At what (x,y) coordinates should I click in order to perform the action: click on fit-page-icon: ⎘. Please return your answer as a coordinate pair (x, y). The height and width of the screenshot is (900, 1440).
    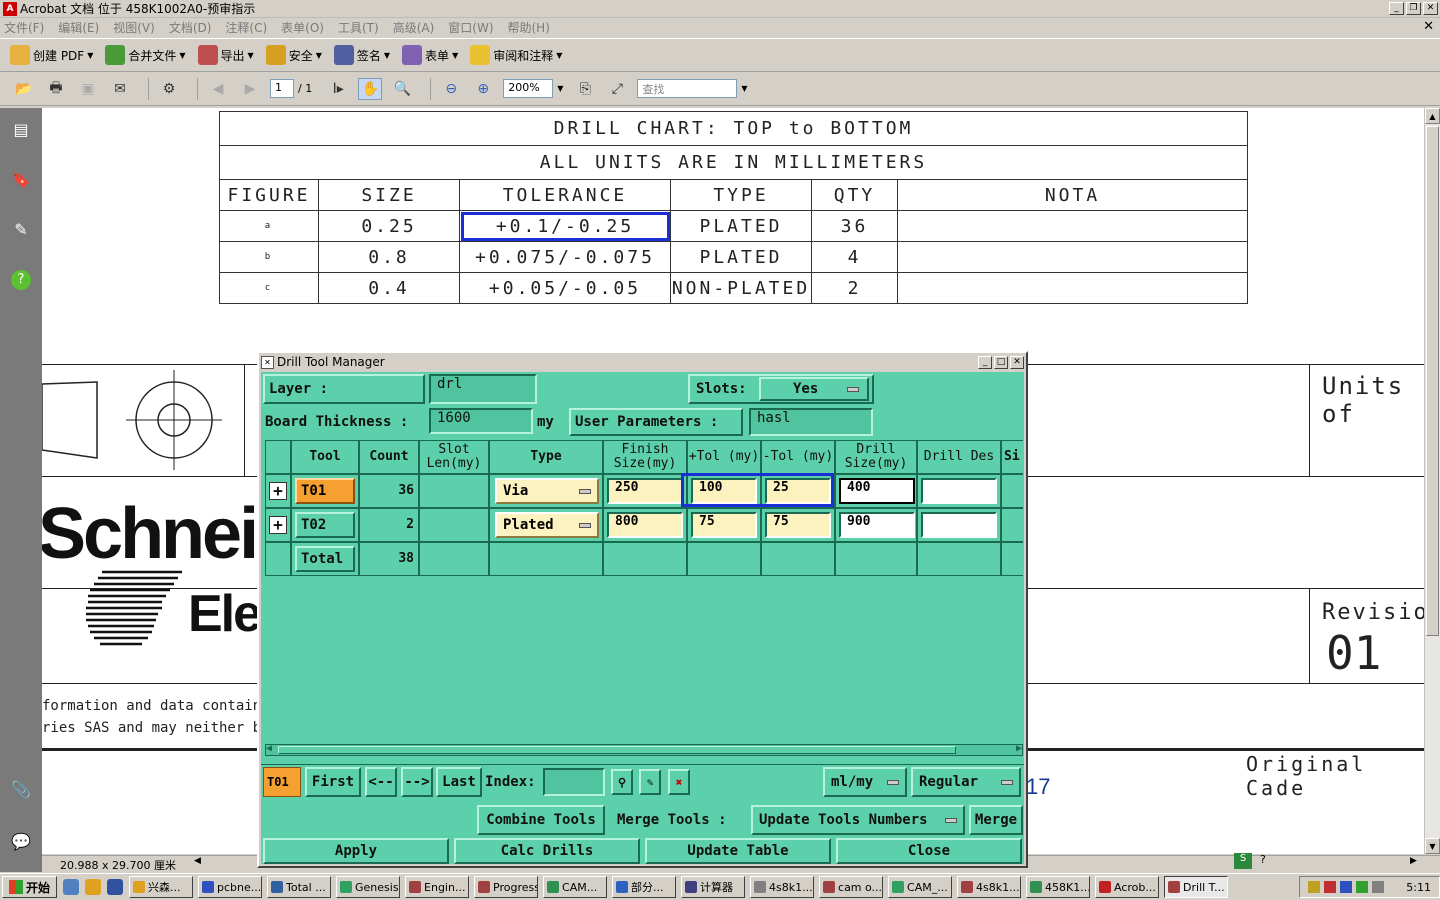
    Looking at the image, I should click on (585, 89).